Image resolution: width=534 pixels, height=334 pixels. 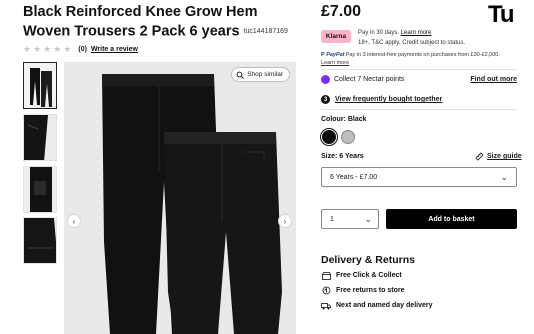 I want to click on fbt-number-badge: 3, so click(x=325, y=99).